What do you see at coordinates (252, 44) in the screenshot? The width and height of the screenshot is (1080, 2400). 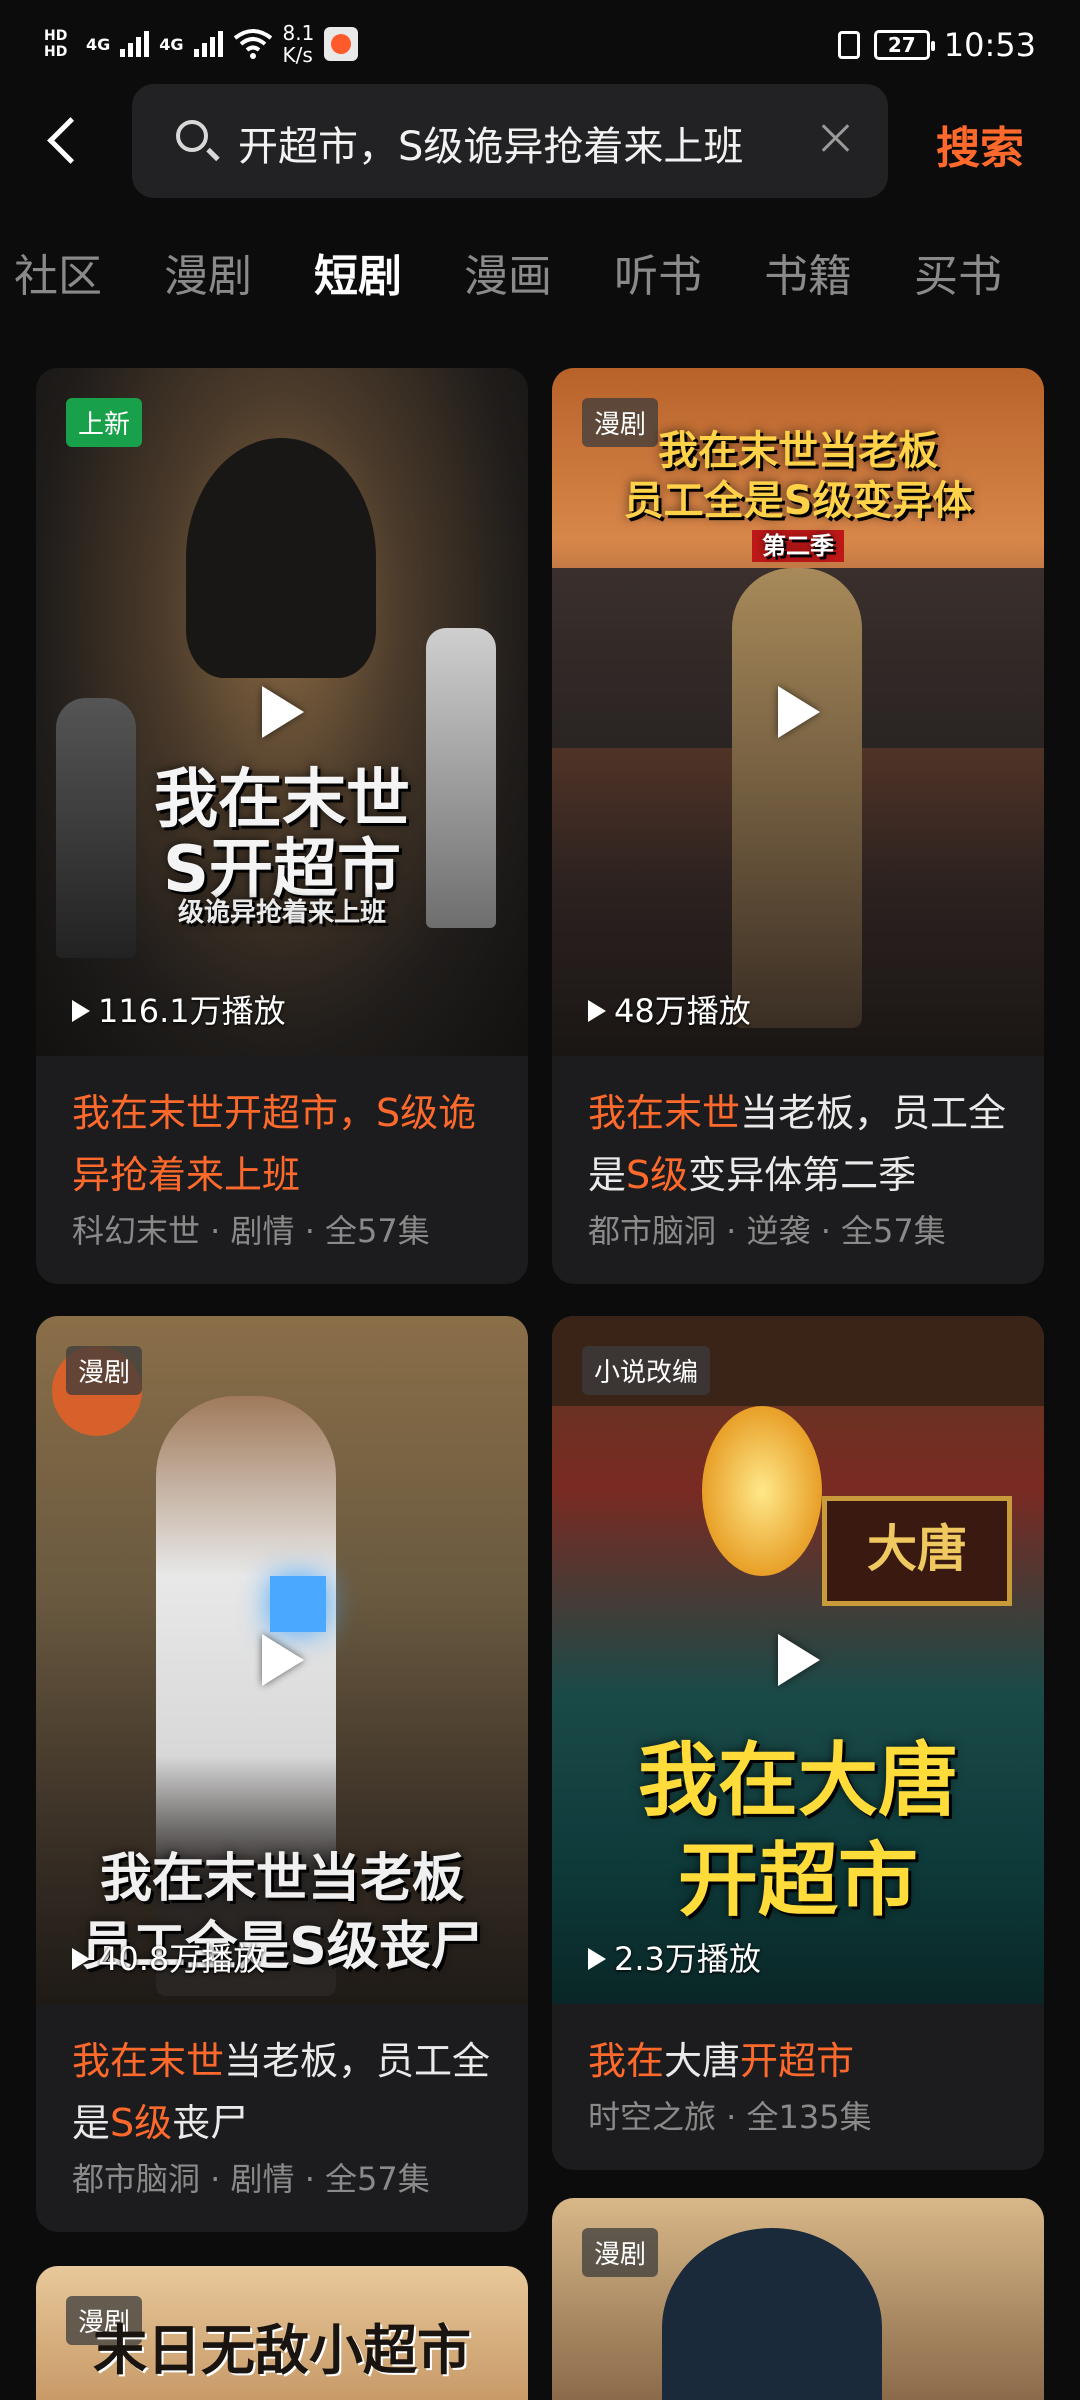 I see `wifi-icon` at bounding box center [252, 44].